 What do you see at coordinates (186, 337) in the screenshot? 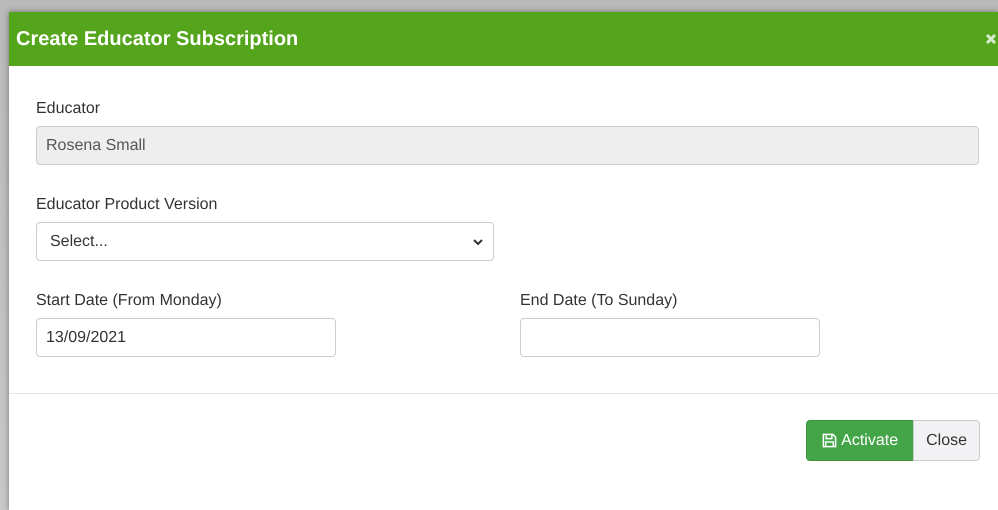
I see `input-field: 13/09/2021` at bounding box center [186, 337].